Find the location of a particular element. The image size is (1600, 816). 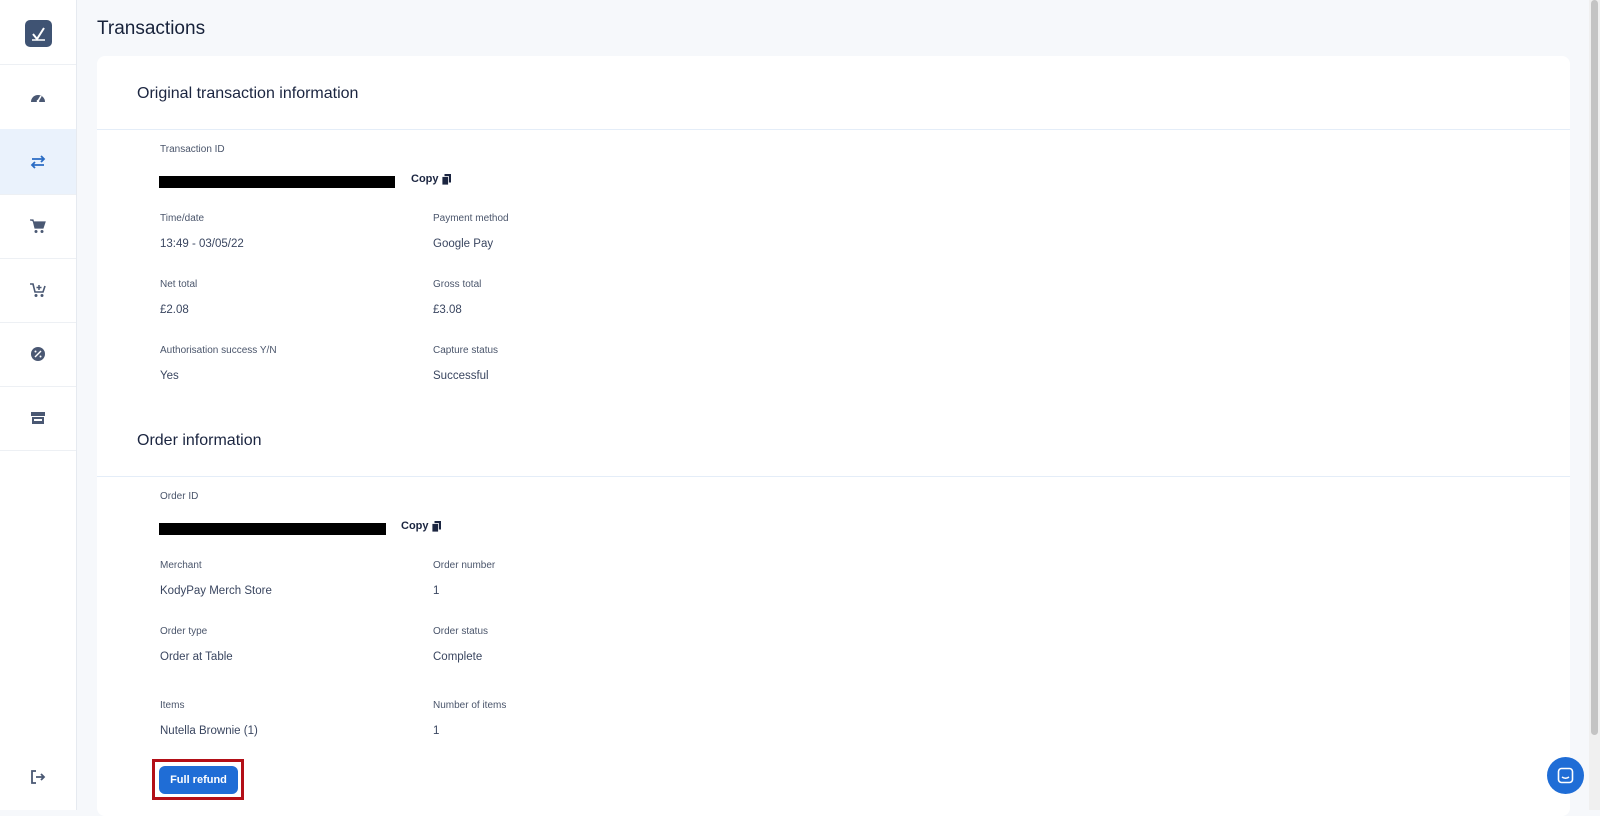

chat-widget-button is located at coordinates (1565, 775).